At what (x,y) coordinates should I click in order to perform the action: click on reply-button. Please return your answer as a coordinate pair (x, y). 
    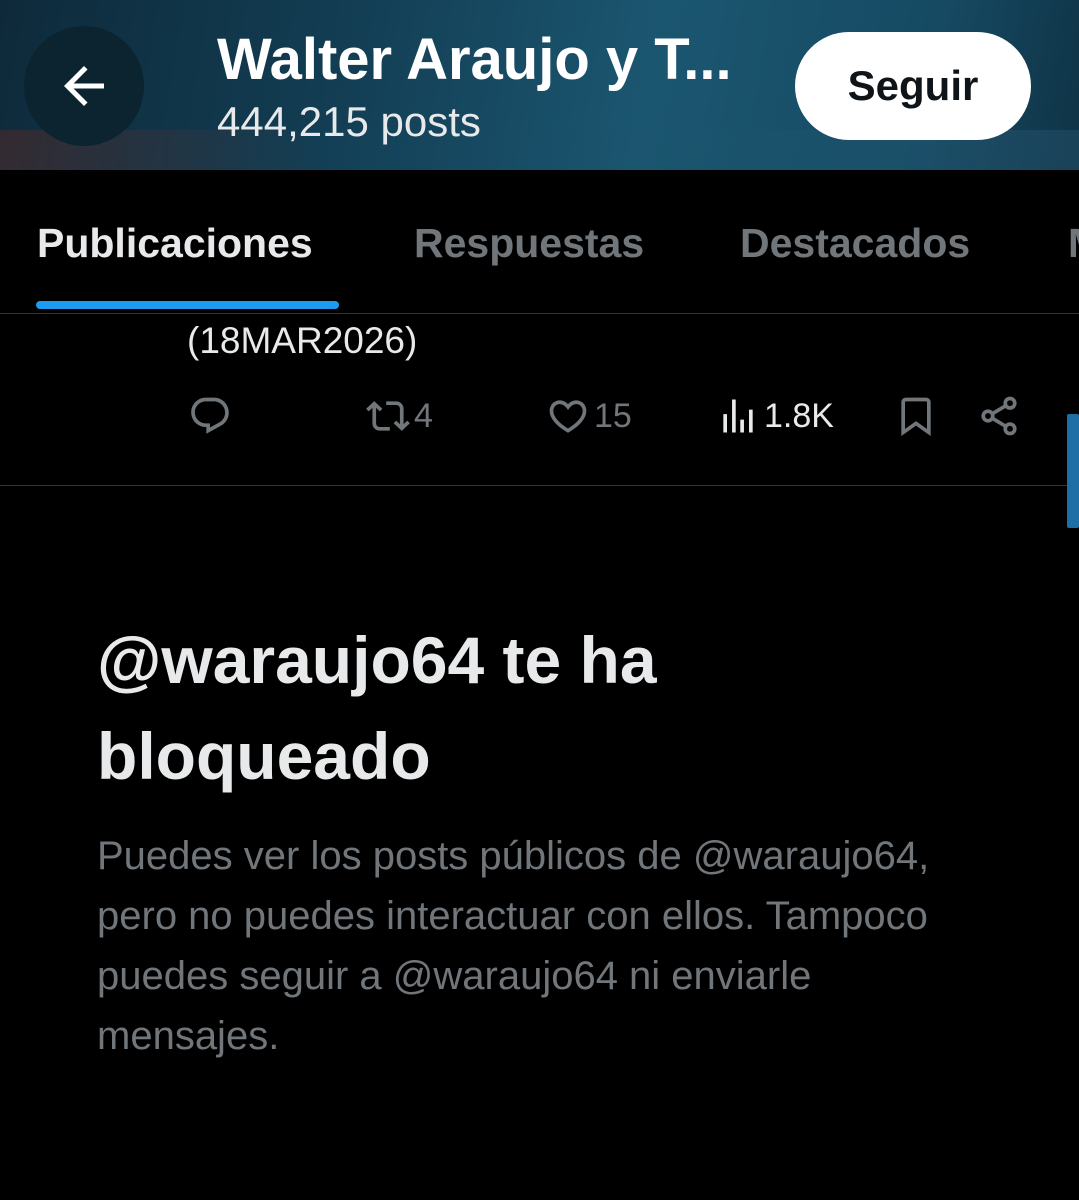
    Looking at the image, I should click on (210, 416).